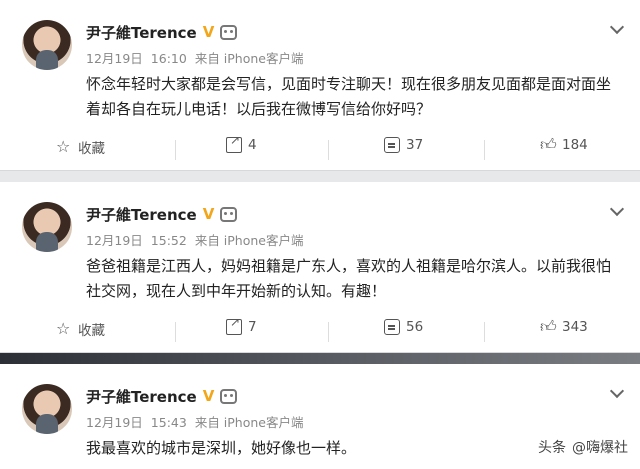 The image size is (640, 469). I want to click on post-meta: 12月19日 16:10 来自 iPhone客户端, so click(196, 57).